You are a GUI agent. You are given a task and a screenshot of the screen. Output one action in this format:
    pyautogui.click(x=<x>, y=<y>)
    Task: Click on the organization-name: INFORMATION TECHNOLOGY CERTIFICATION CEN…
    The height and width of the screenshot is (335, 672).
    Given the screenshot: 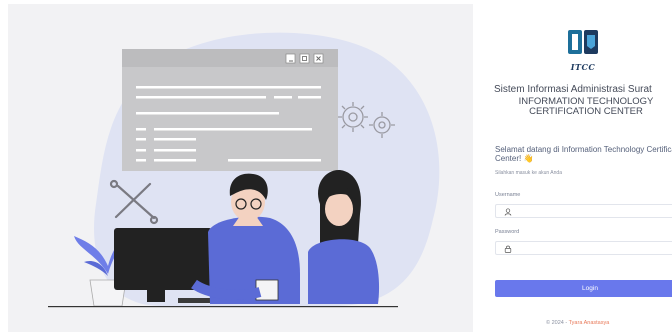 What is the action you would take?
    pyautogui.click(x=586, y=106)
    